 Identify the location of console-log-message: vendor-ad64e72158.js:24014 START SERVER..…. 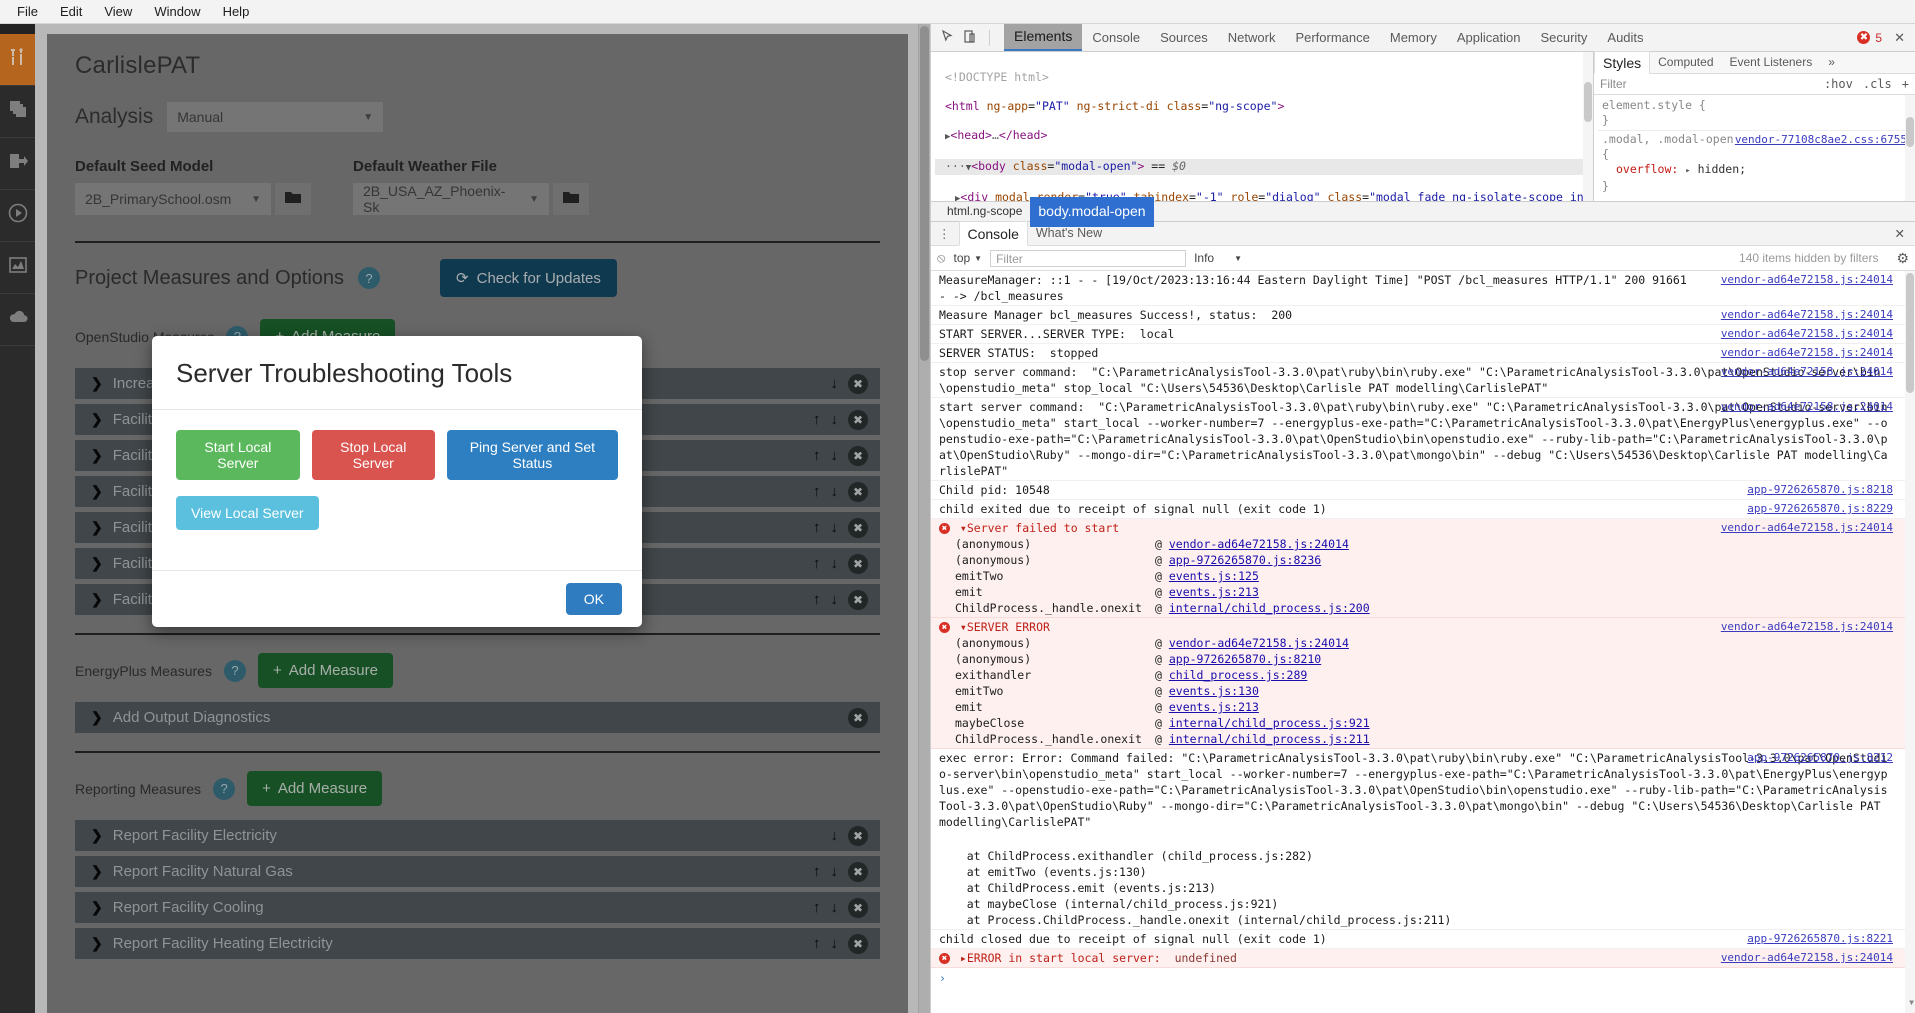
(1423, 334).